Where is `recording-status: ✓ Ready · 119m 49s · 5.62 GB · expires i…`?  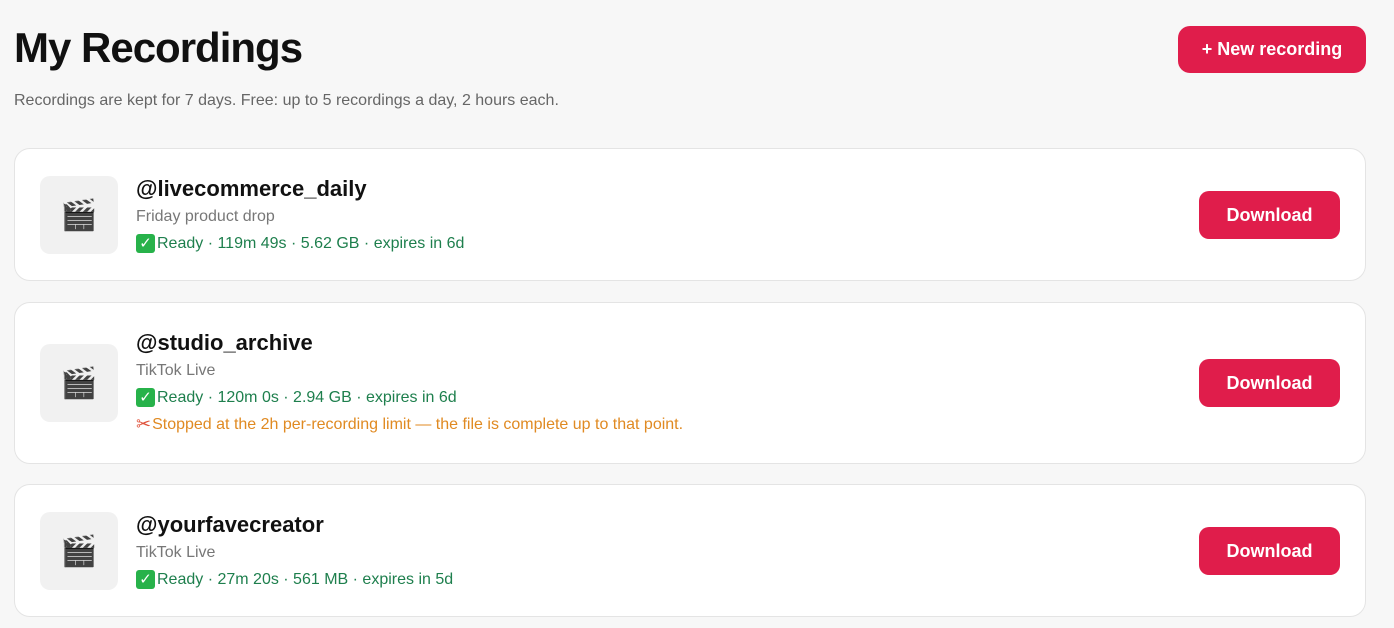 recording-status: ✓ Ready · 119m 49s · 5.62 GB · expires i… is located at coordinates (300, 243).